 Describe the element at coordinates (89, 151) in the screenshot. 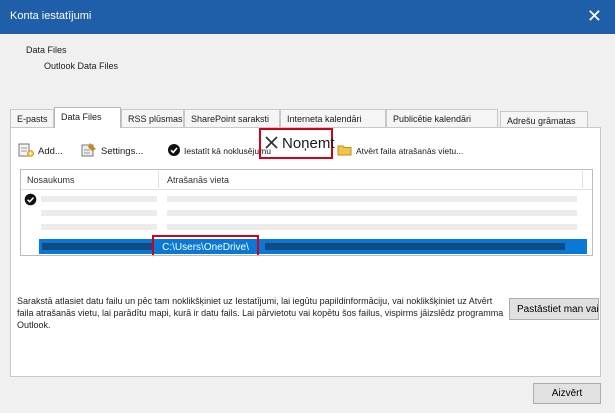

I see `settings-icon` at that location.